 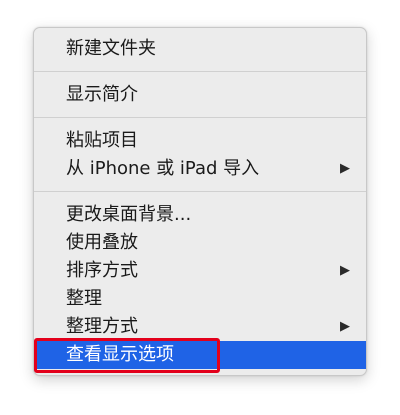 What do you see at coordinates (200, 299) in the screenshot?
I see `menu-item-clean-up: 整理` at bounding box center [200, 299].